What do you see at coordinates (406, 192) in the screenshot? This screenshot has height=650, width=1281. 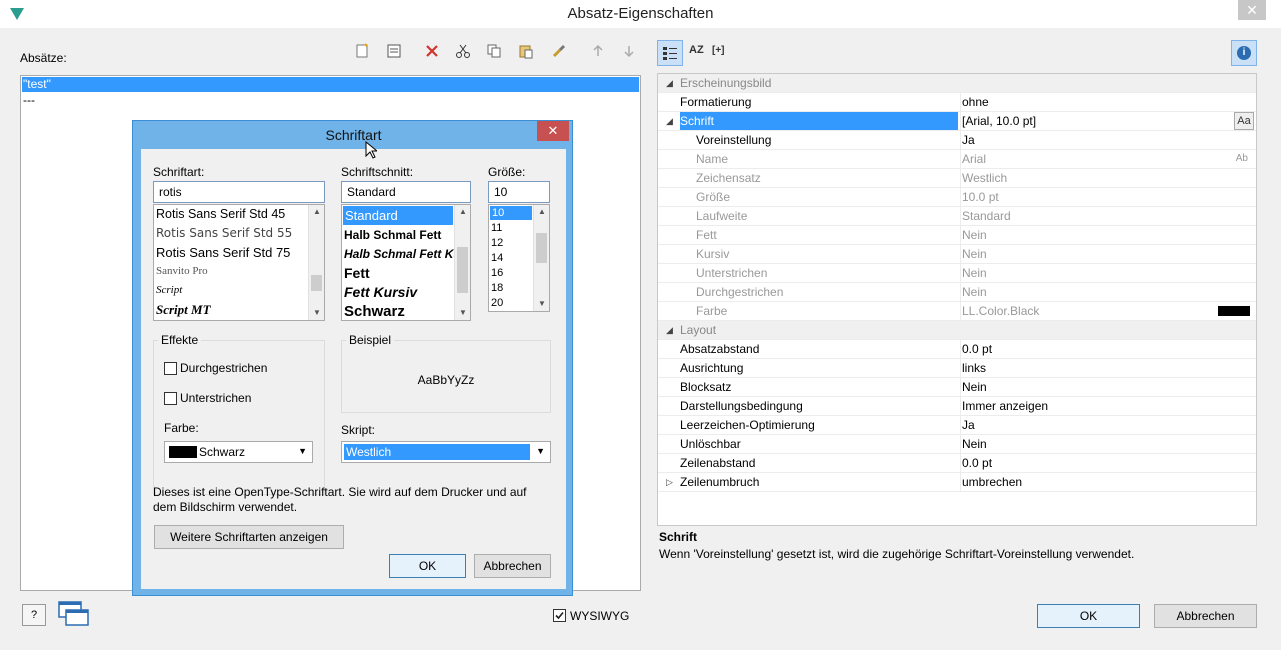 I see `style-input: Standard` at bounding box center [406, 192].